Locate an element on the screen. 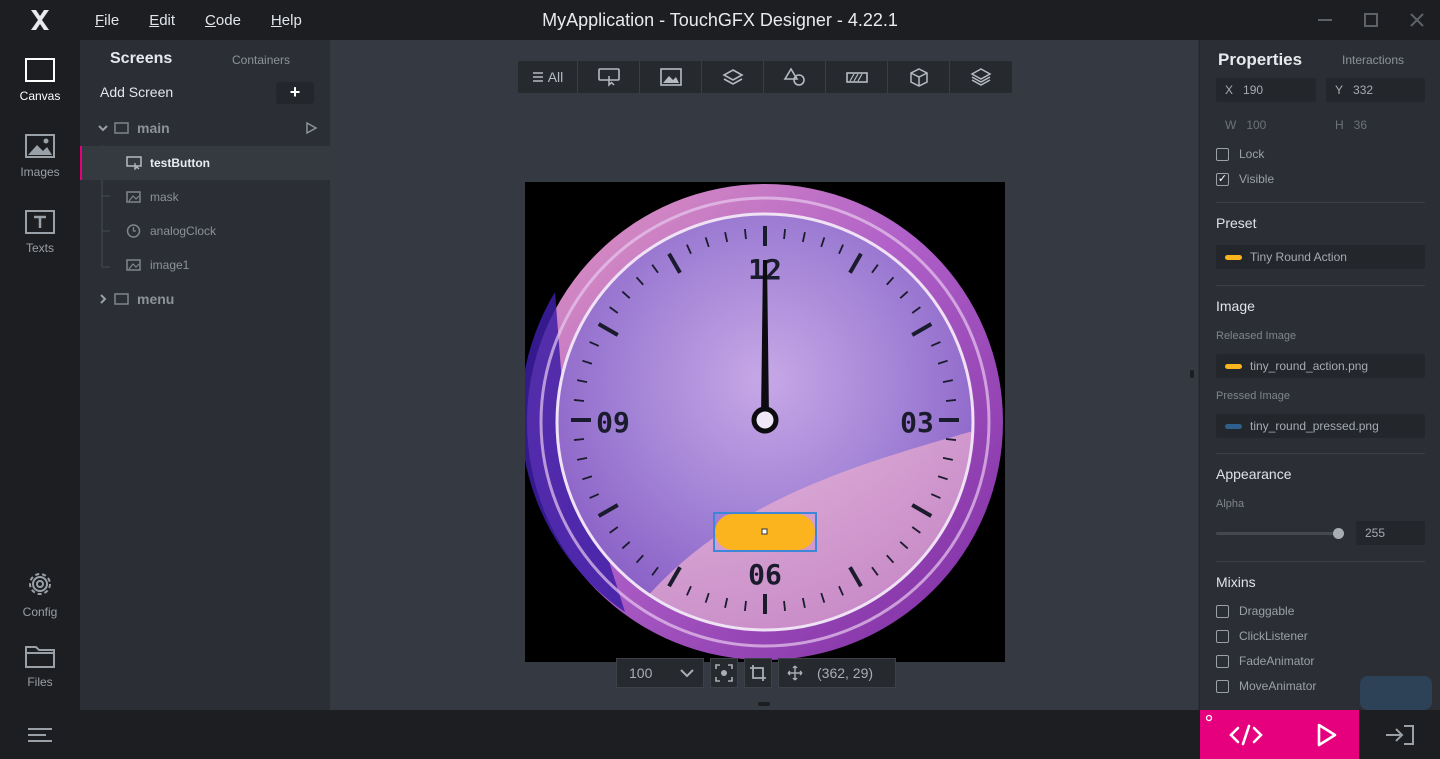 This screenshot has height=759, width=1440. image-icon is located at coordinates (40, 146).